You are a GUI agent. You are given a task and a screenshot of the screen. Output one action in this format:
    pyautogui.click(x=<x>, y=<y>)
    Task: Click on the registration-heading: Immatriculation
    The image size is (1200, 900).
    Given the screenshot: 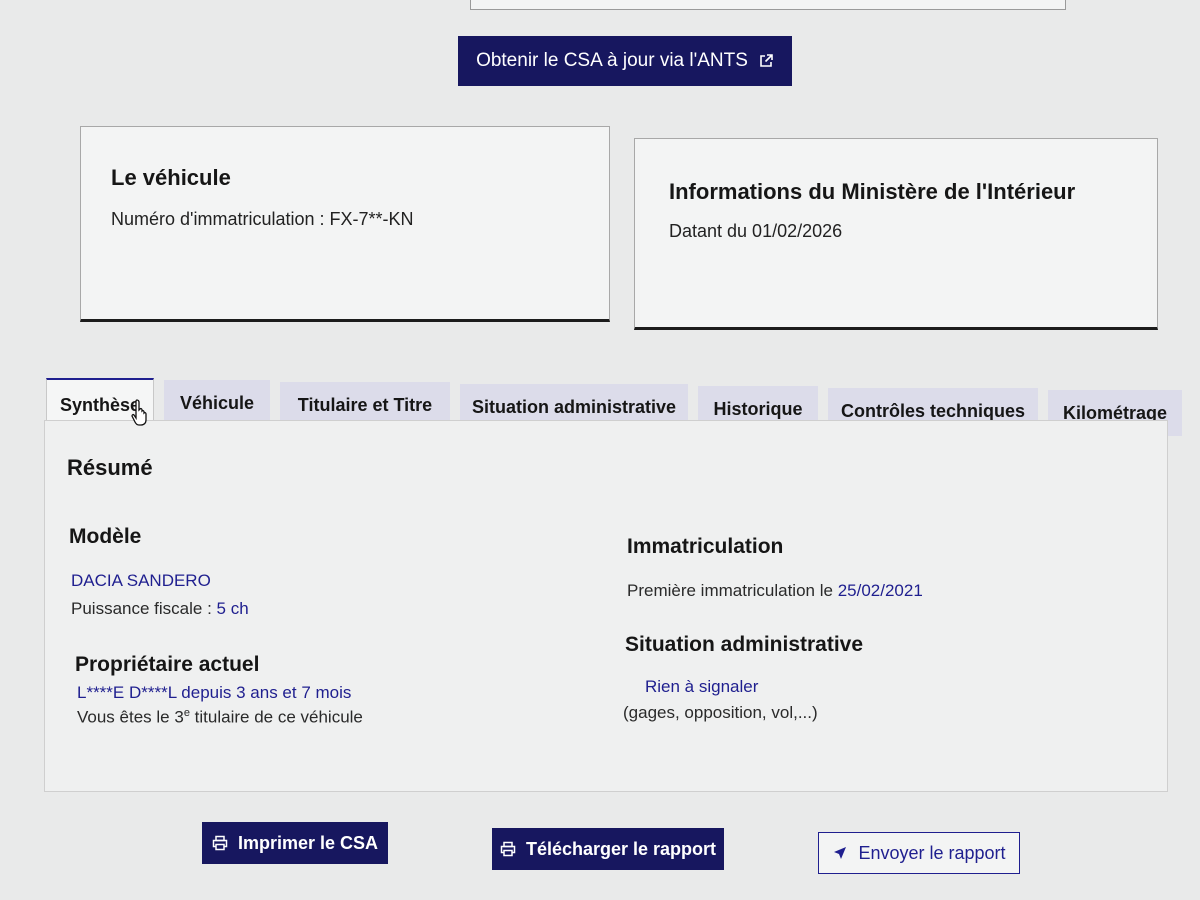 What is the action you would take?
    pyautogui.click(x=705, y=546)
    